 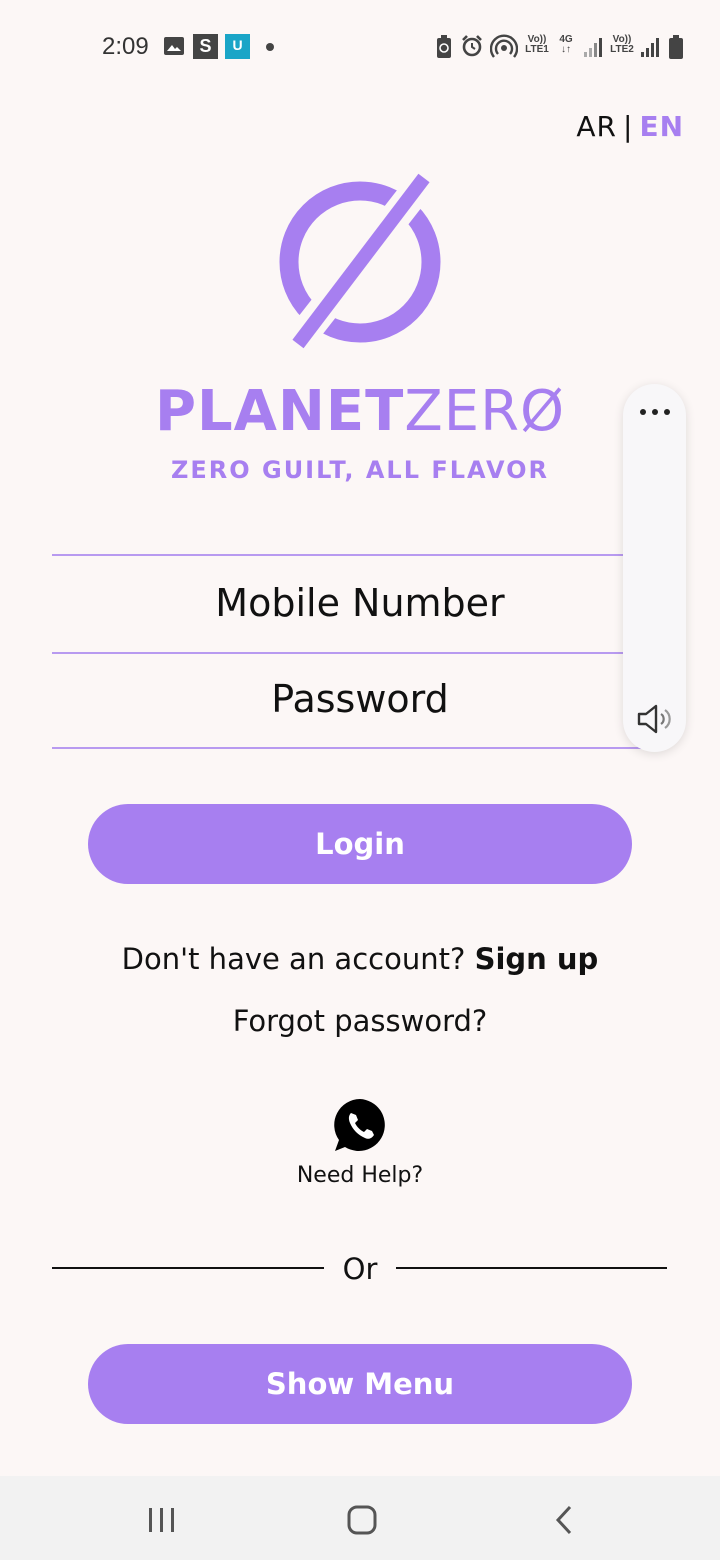 I want to click on battery-saver-icon, so click(x=444, y=46).